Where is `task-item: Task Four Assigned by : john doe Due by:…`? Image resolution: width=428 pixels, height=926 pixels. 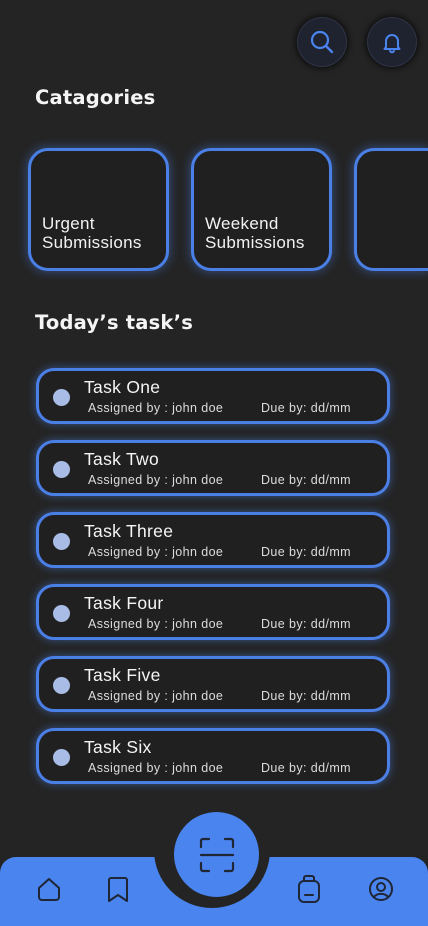 task-item: Task Four Assigned by : john doe Due by:… is located at coordinates (213, 612).